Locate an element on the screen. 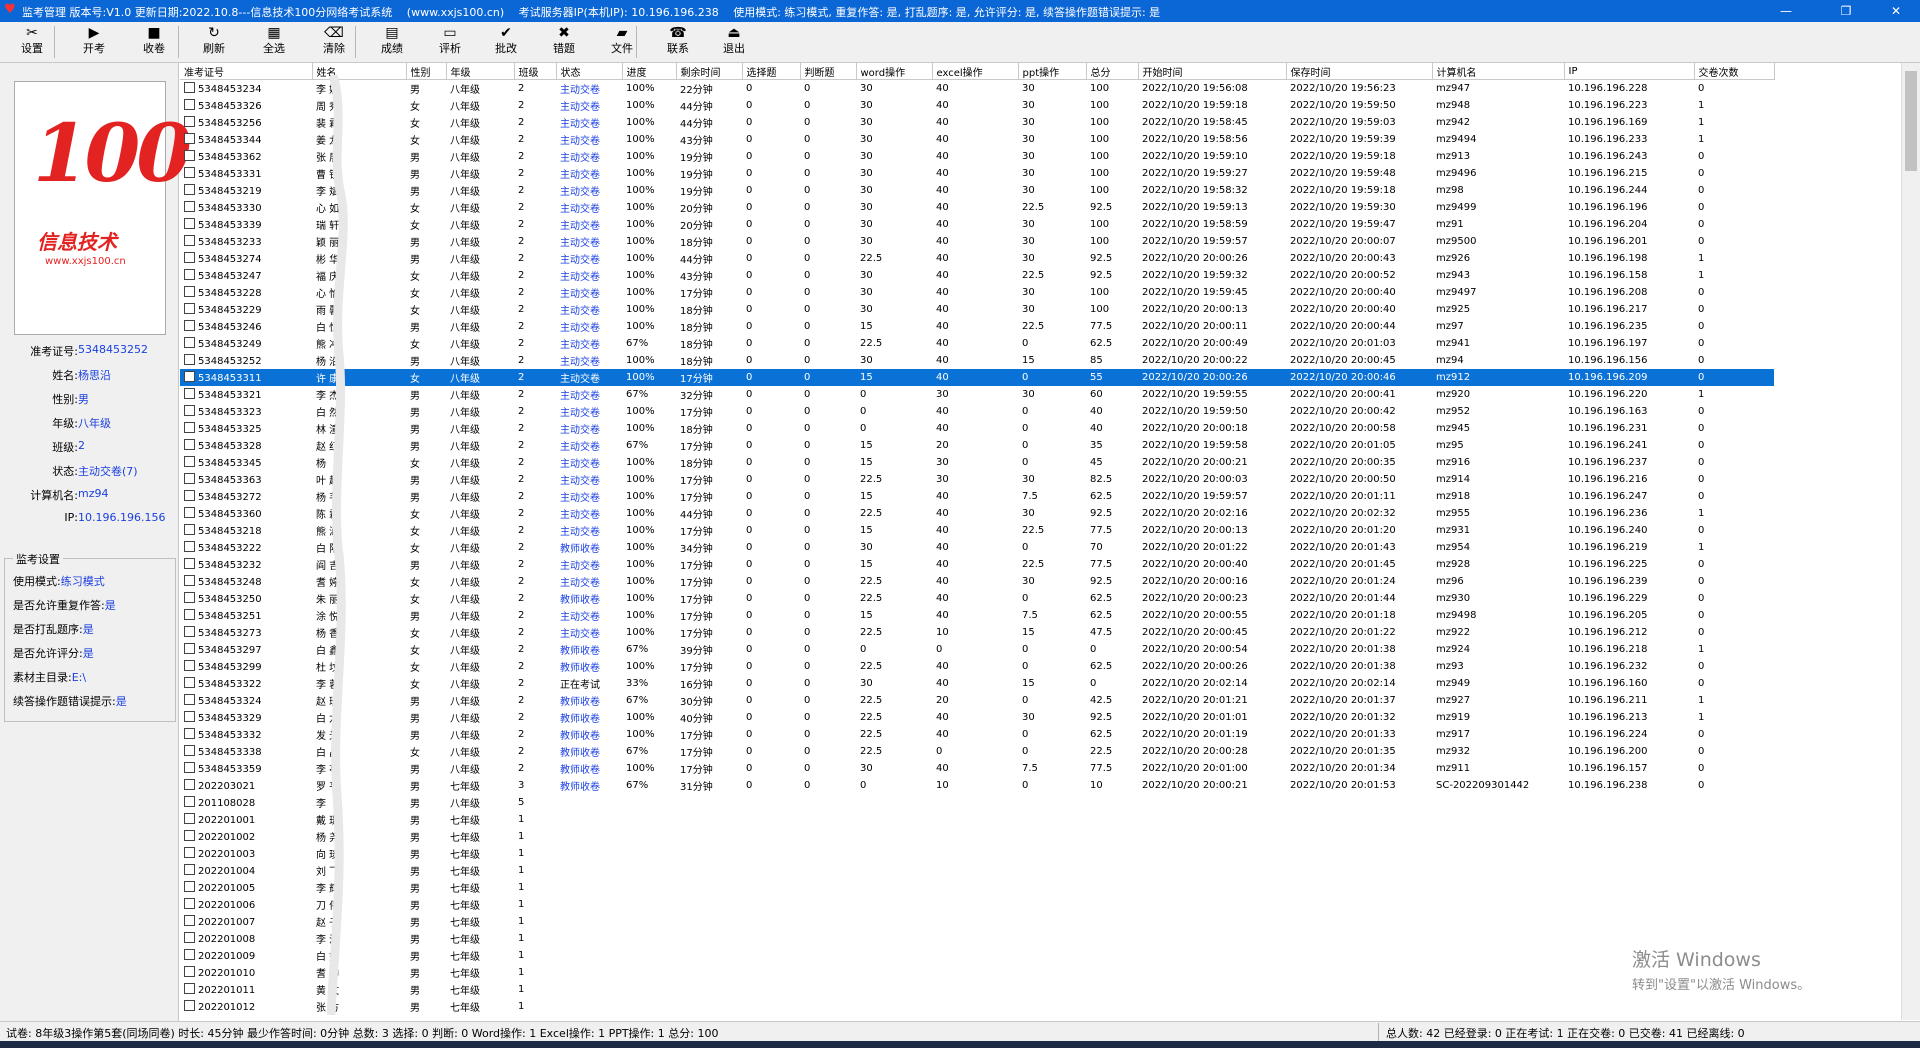 The image size is (1920, 1048). table-row: 202201002 杨 尧男七年级 1 is located at coordinates (977, 836).